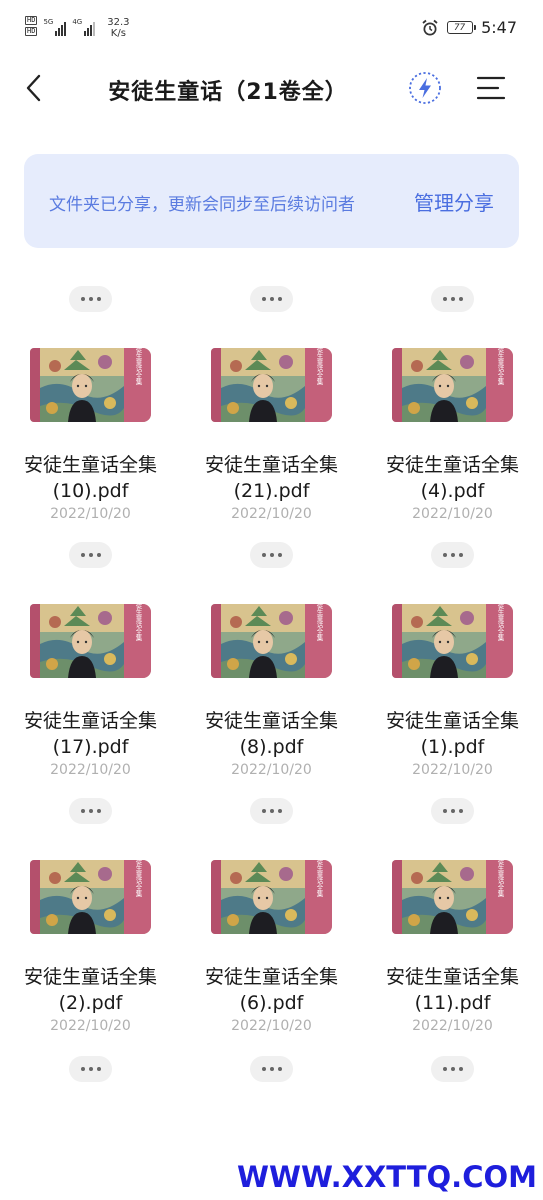 The width and height of the screenshot is (543, 1200). I want to click on network-5g-label: 5G, so click(48, 22).